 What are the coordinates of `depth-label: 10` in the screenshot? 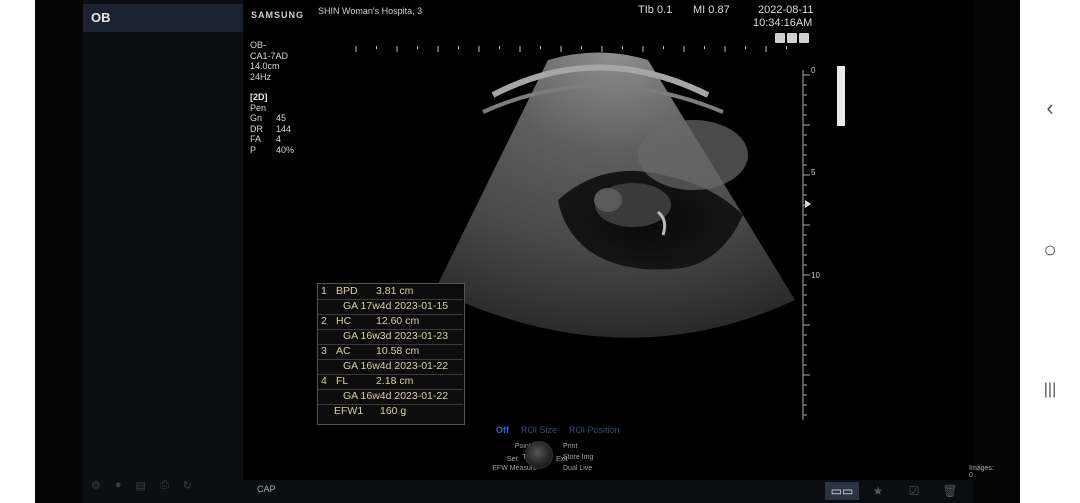 It's located at (815, 275).